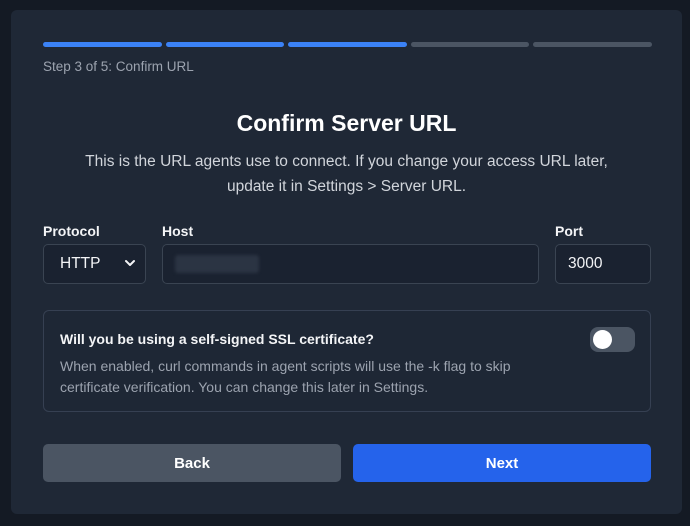 The image size is (690, 526). What do you see at coordinates (217, 264) in the screenshot?
I see `host-value-redacted` at bounding box center [217, 264].